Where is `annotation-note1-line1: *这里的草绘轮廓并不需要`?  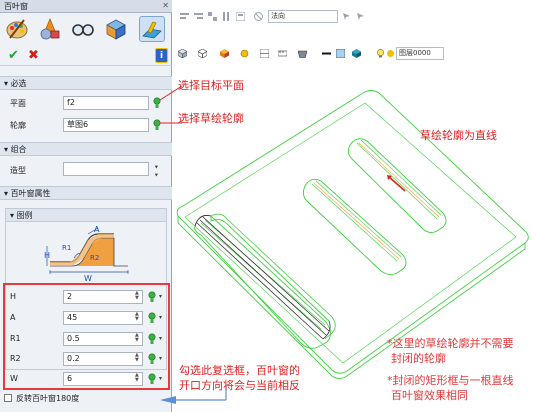 annotation-note1-line1: *这里的草绘轮廓并不需要 is located at coordinates (450, 343).